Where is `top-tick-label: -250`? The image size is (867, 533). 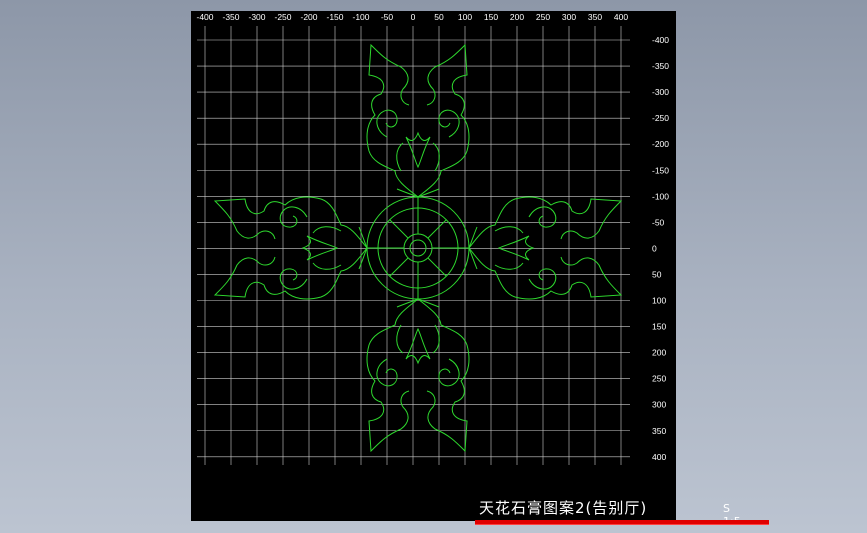
top-tick-label: -250 is located at coordinates (282, 17).